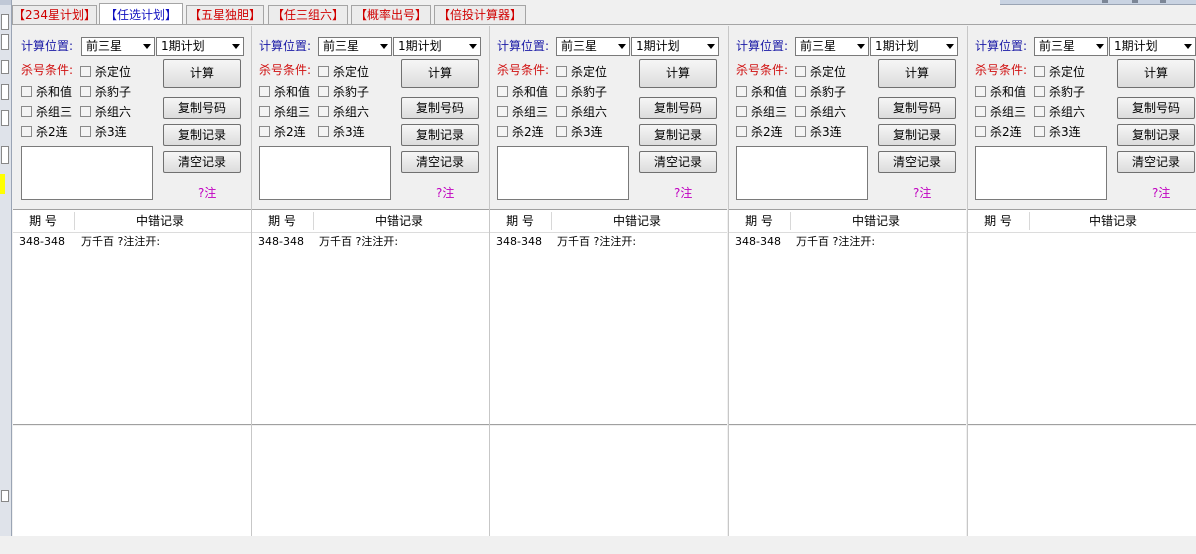  What do you see at coordinates (391, 14) in the screenshot?
I see `tab-probability: 【概率出号】` at bounding box center [391, 14].